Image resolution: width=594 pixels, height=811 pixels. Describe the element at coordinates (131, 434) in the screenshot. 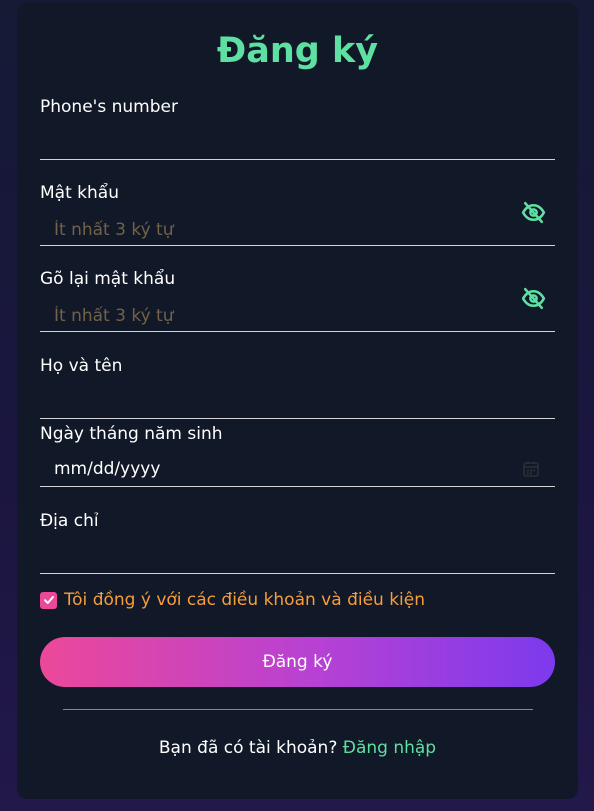

I see `birthdate-label: Ngày tháng năm sinh` at that location.